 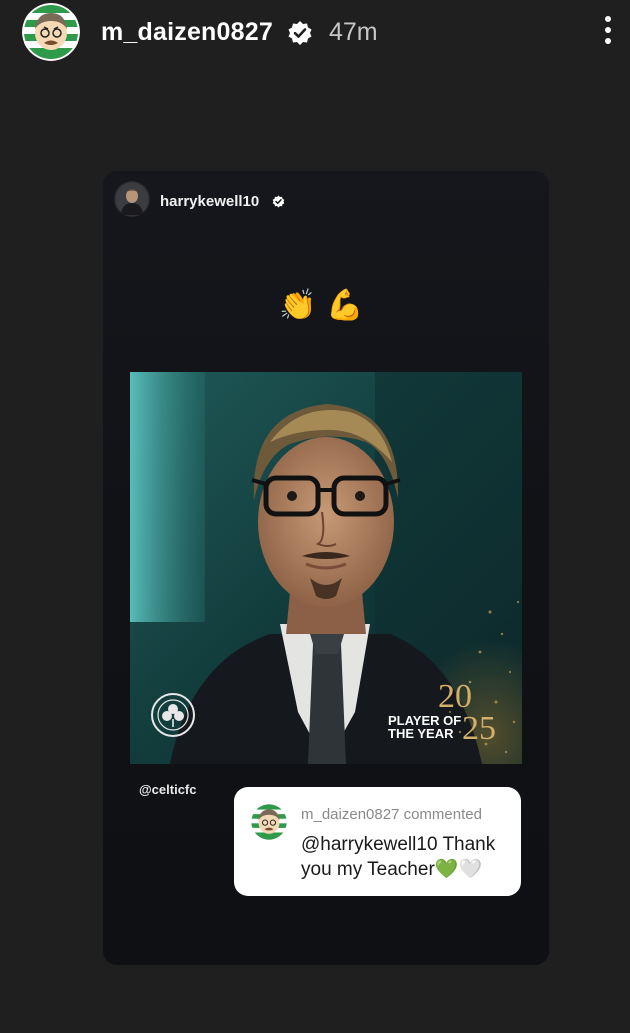 I want to click on author-avatar, so click(x=132, y=199).